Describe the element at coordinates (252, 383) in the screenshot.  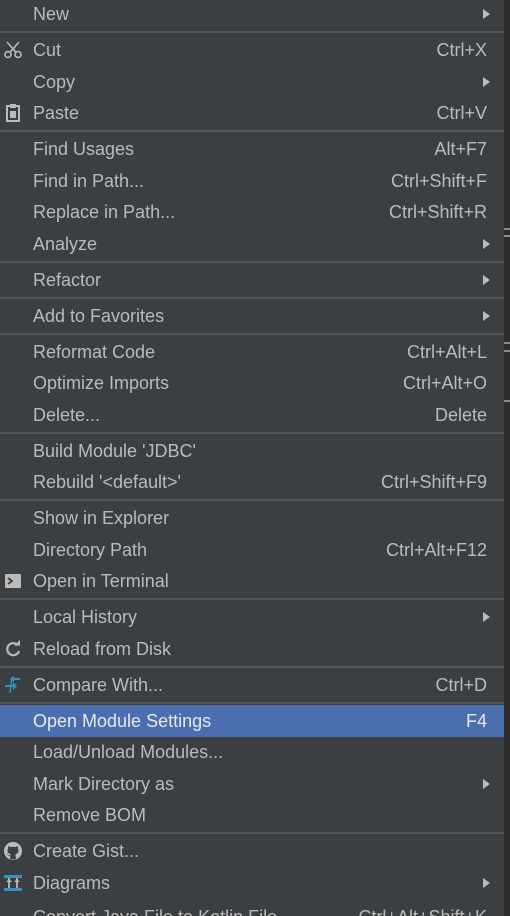
I see `menu-item-optimize-imports: Optimize Imports Ctrl+Alt+O` at that location.